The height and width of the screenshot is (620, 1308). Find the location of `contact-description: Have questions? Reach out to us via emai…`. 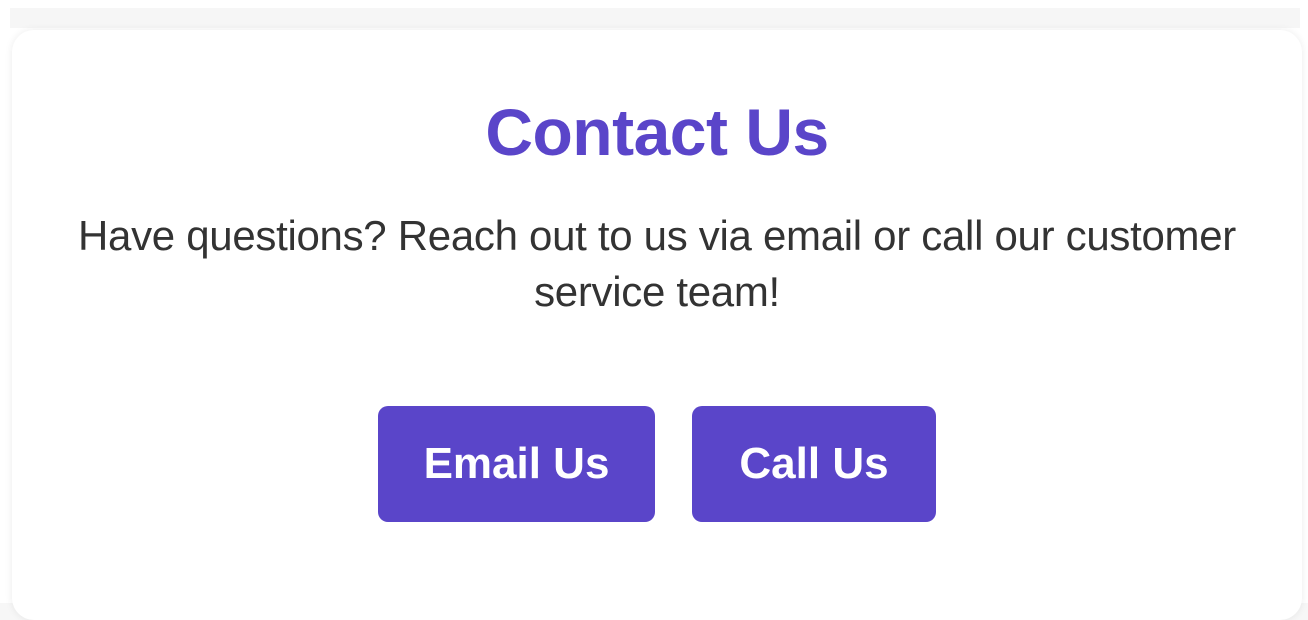

contact-description: Have questions? Reach out to us via emai… is located at coordinates (657, 263).